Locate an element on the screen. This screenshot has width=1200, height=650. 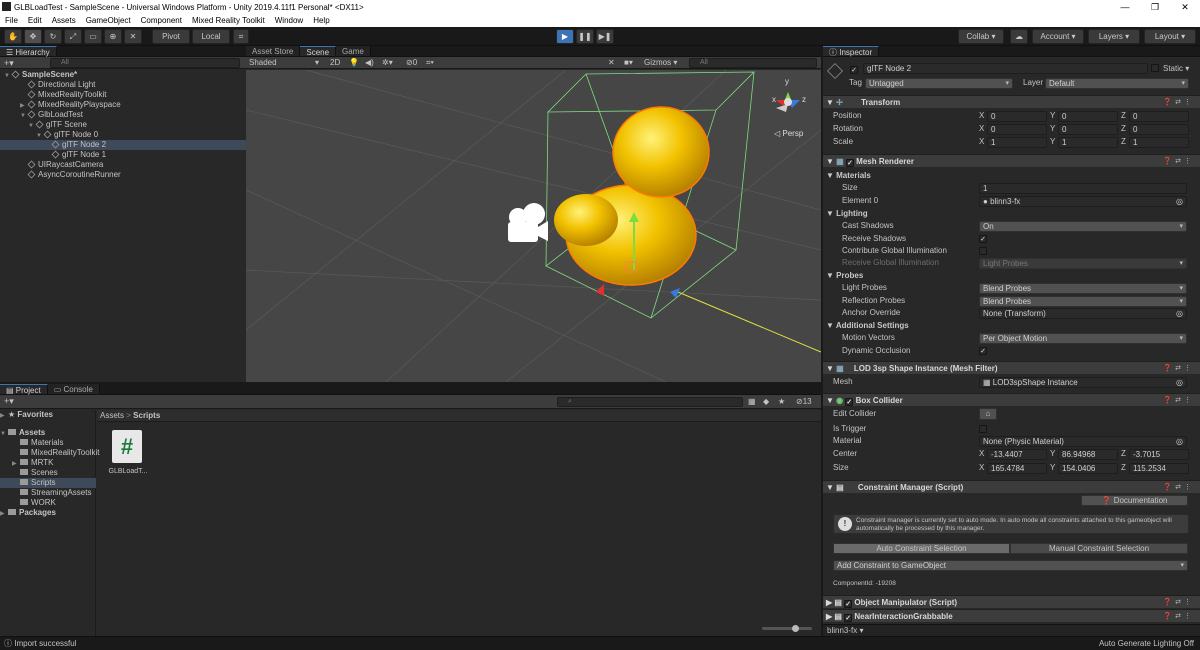
folder-item: MixedRealityToolkit is located at coordinates (49, 453).